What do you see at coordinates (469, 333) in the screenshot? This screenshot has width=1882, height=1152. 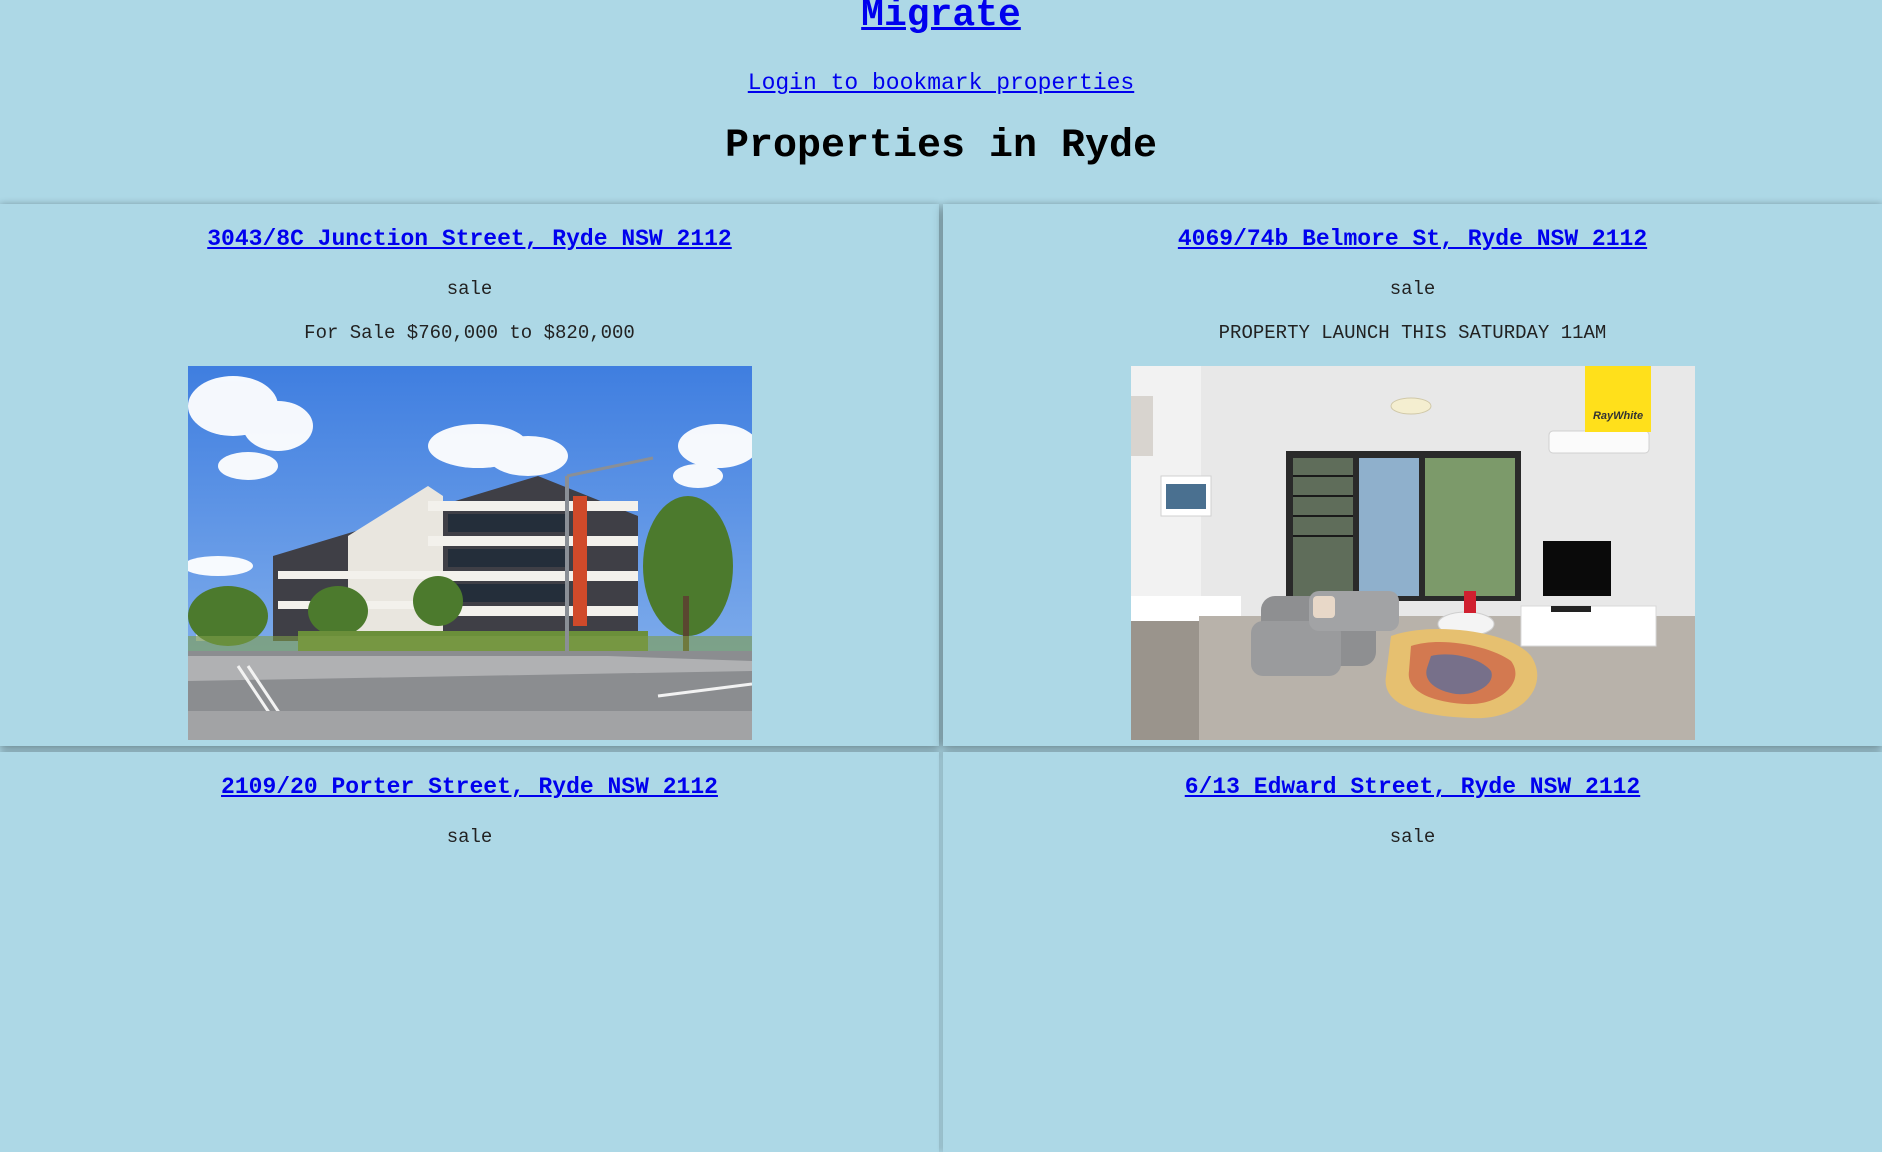 I see `listing-description: For Sale $760,000 to $820,000` at bounding box center [469, 333].